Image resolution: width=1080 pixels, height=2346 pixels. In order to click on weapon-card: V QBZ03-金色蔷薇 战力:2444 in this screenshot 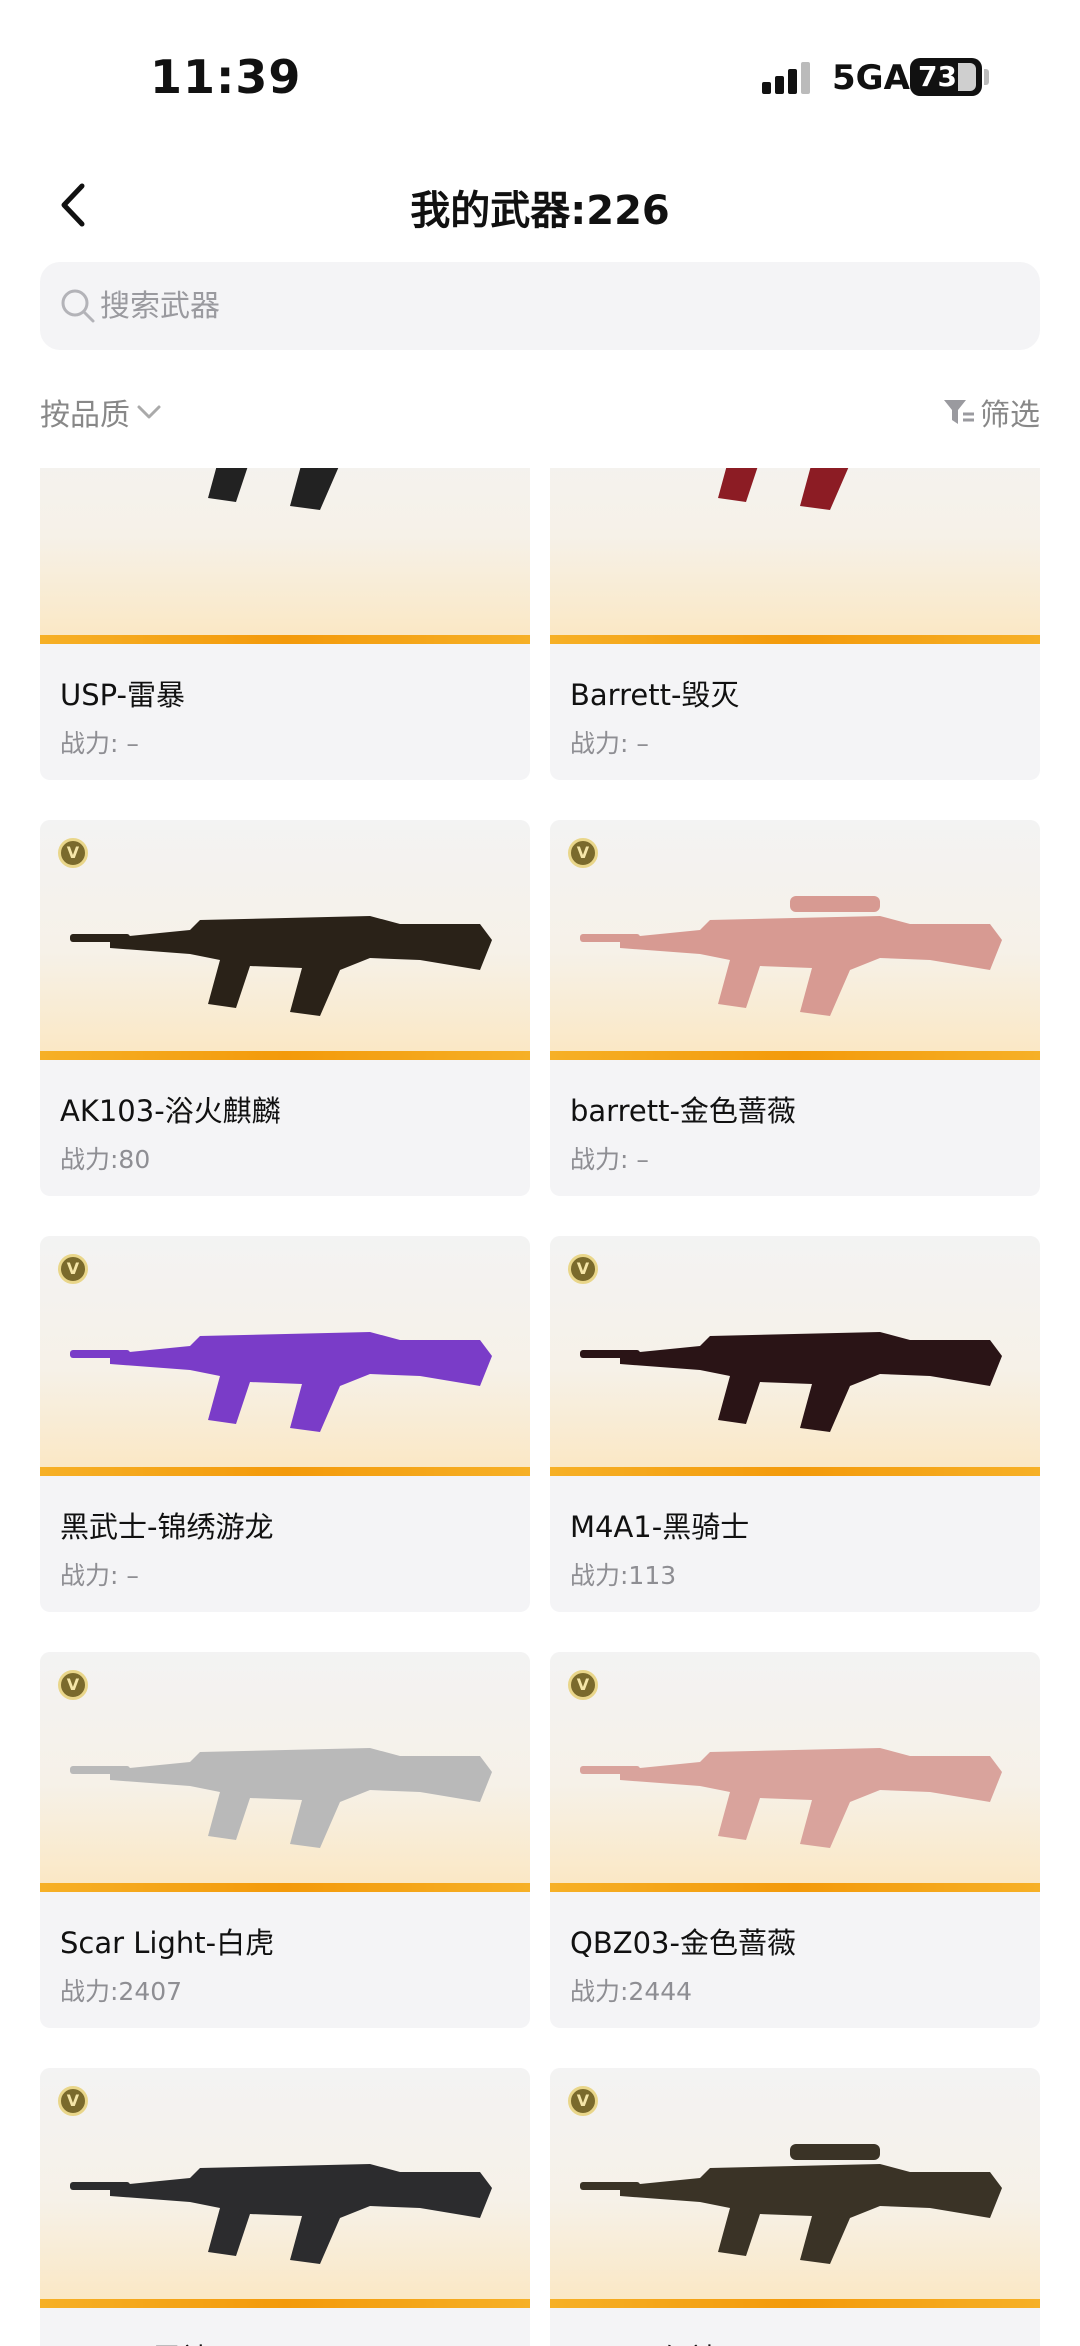, I will do `click(795, 1840)`.